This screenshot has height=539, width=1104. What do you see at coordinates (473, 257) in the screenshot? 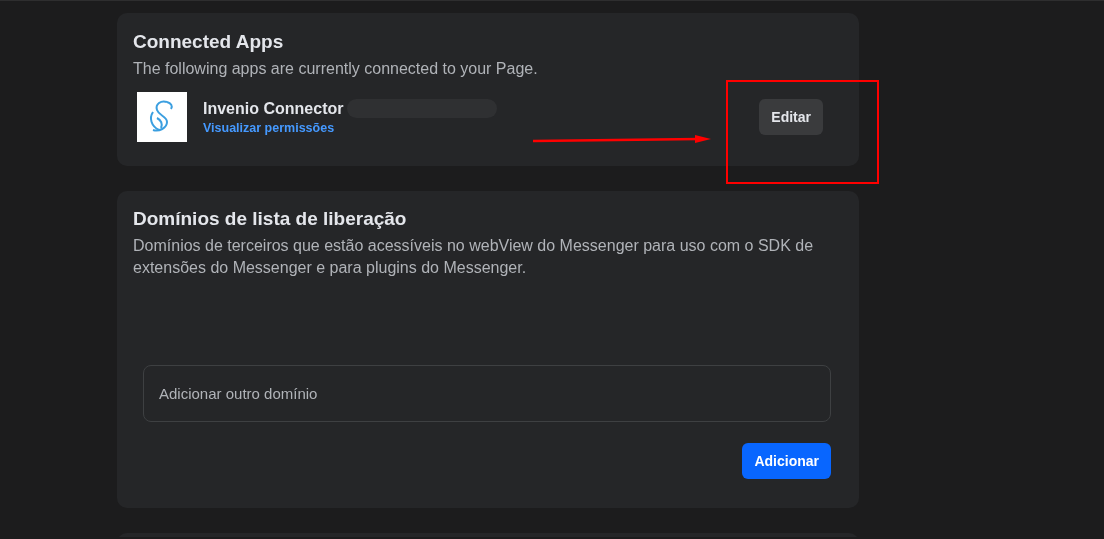
I see `section-description: Domínios de terceiros que estão acessíveis no webView do Messenger para uso com o SDK de extensões do Messenger e para plugins do Messenger.` at bounding box center [473, 257].